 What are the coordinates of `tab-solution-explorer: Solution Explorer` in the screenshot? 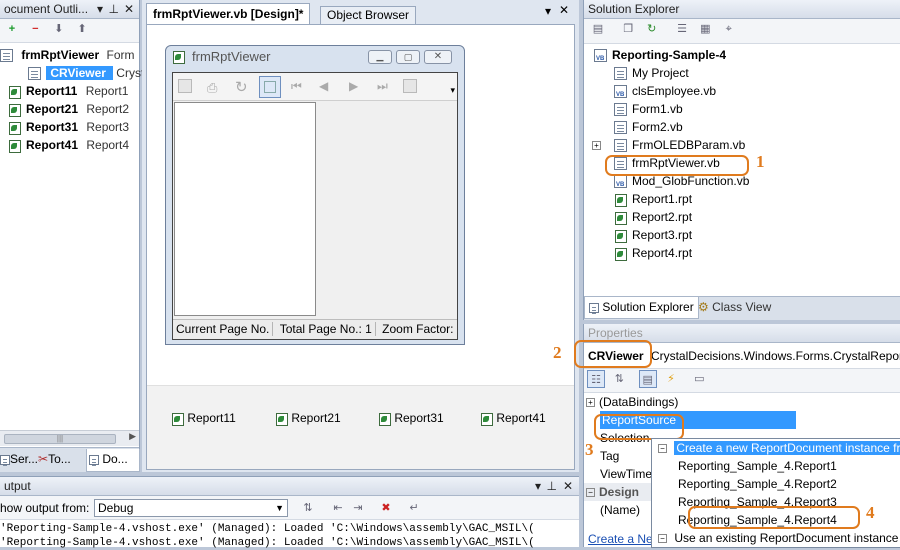 It's located at (641, 308).